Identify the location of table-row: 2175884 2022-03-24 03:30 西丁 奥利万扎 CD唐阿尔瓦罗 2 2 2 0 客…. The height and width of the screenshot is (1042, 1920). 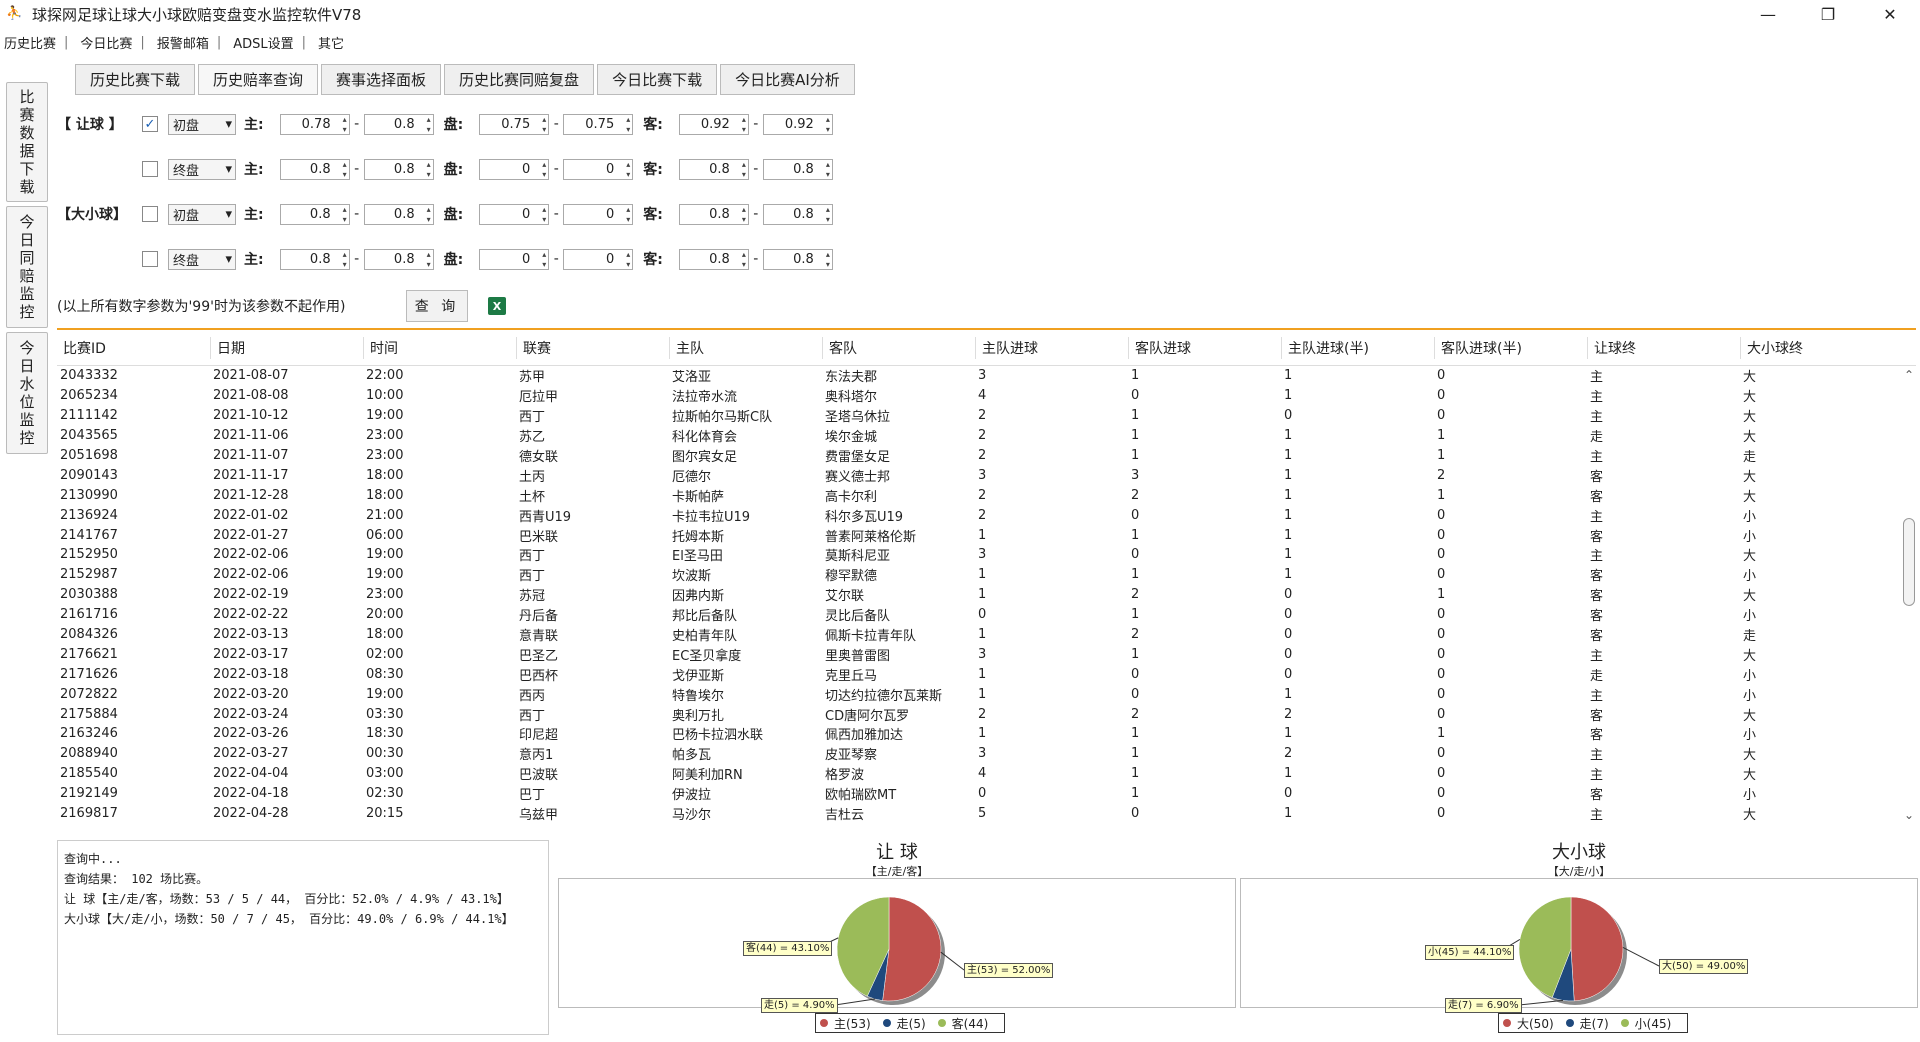
(986, 714).